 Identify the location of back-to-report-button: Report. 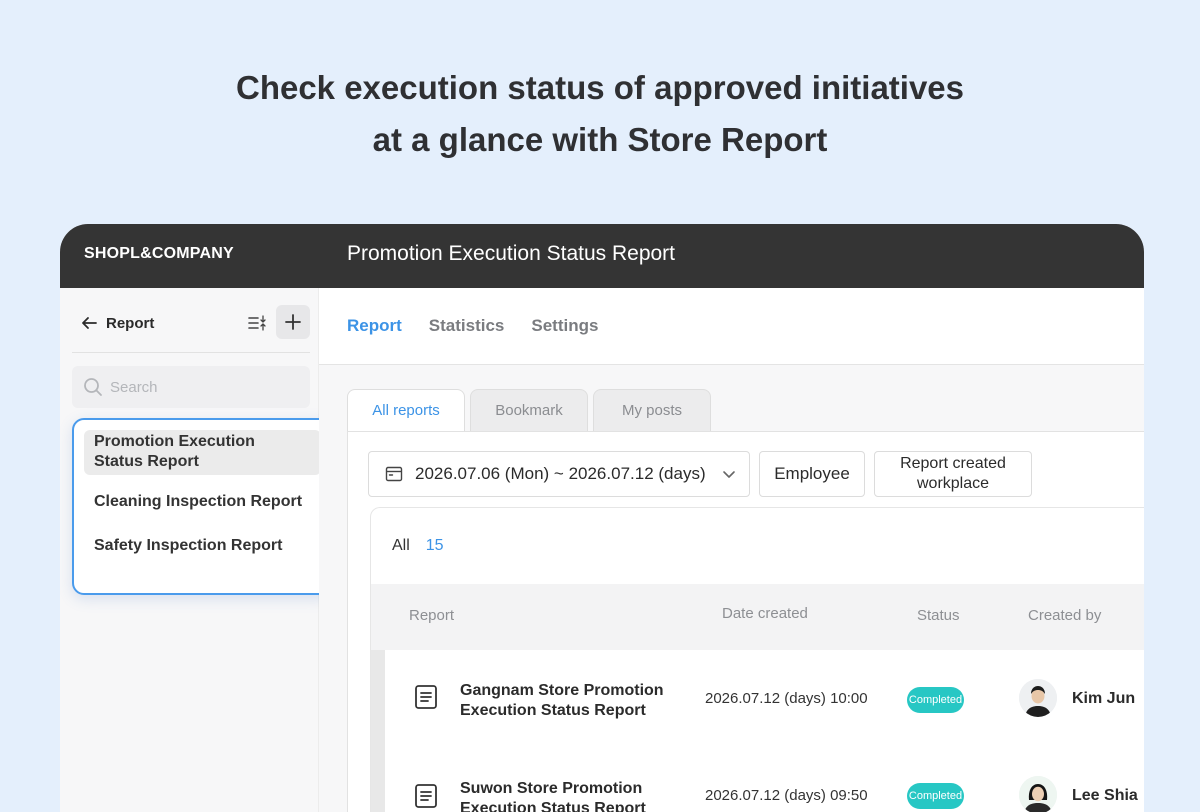
(117, 323).